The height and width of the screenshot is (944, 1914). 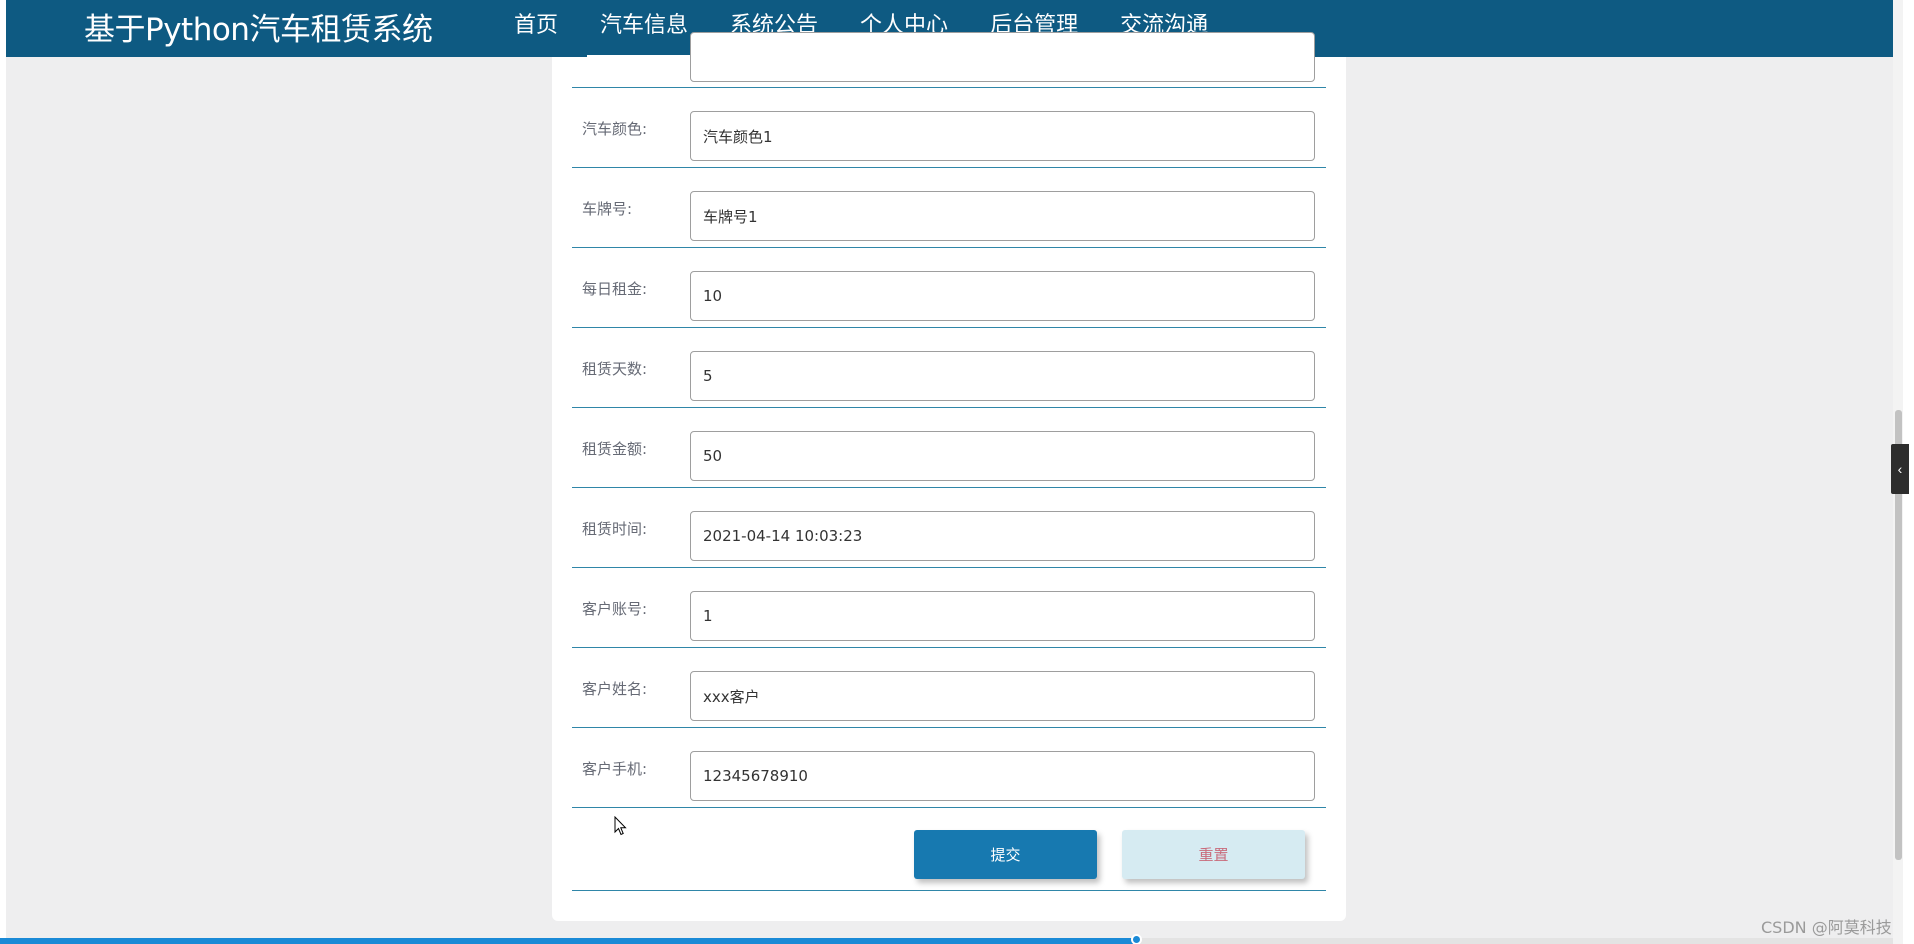 I want to click on form-row-partial, so click(x=949, y=60).